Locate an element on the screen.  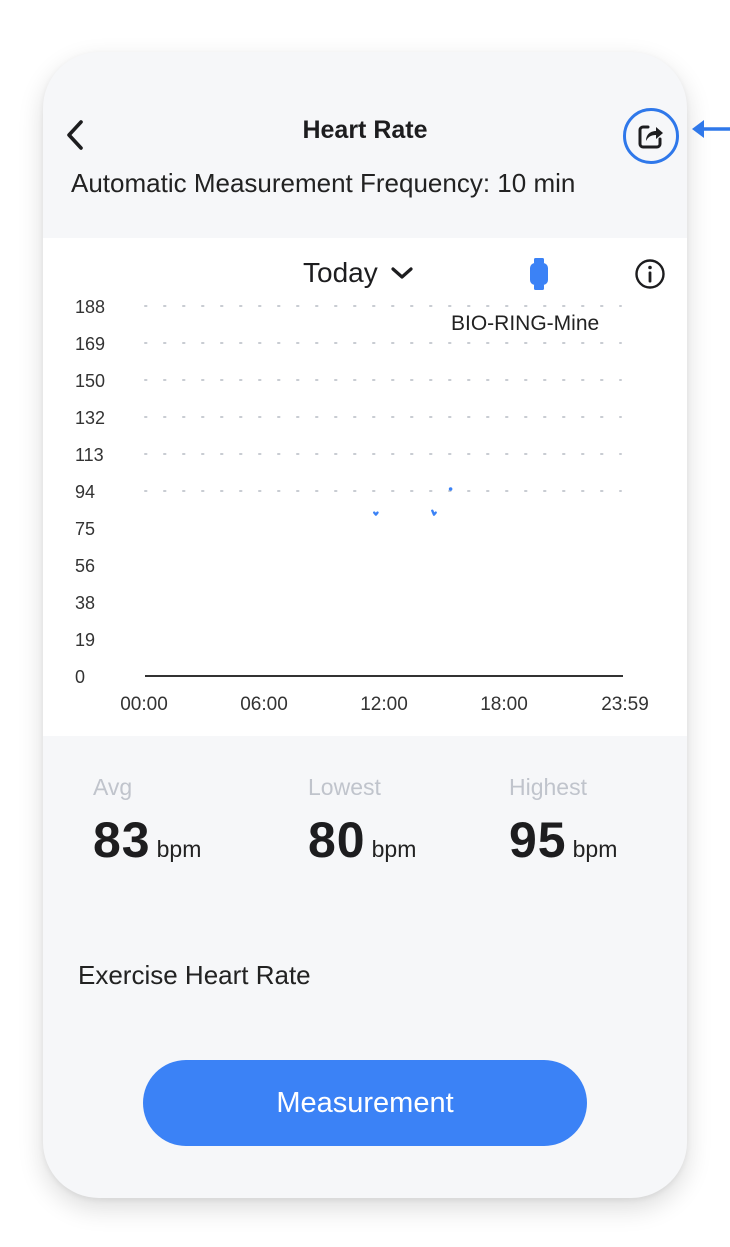
share-icon is located at coordinates (650, 137).